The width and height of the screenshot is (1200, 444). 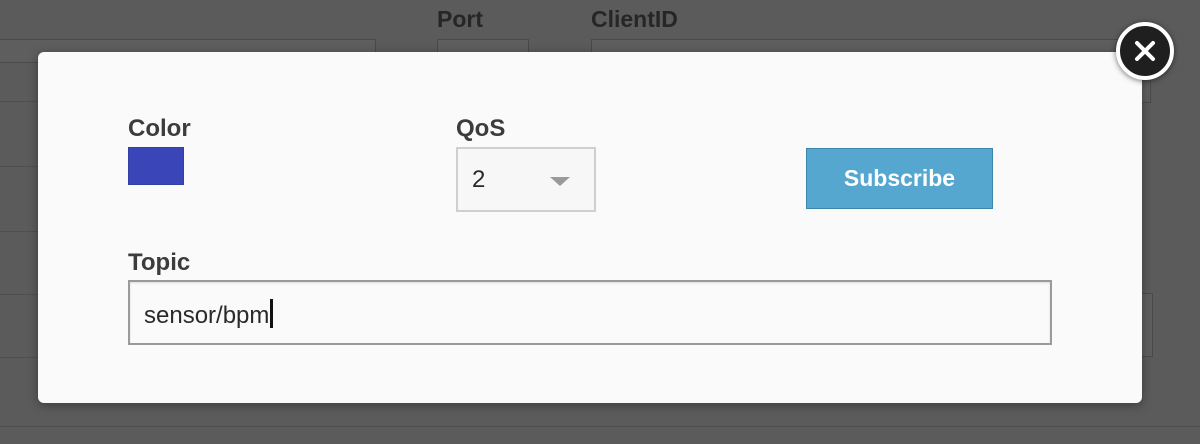 What do you see at coordinates (479, 179) in the screenshot?
I see `qos-selected-value: 2` at bounding box center [479, 179].